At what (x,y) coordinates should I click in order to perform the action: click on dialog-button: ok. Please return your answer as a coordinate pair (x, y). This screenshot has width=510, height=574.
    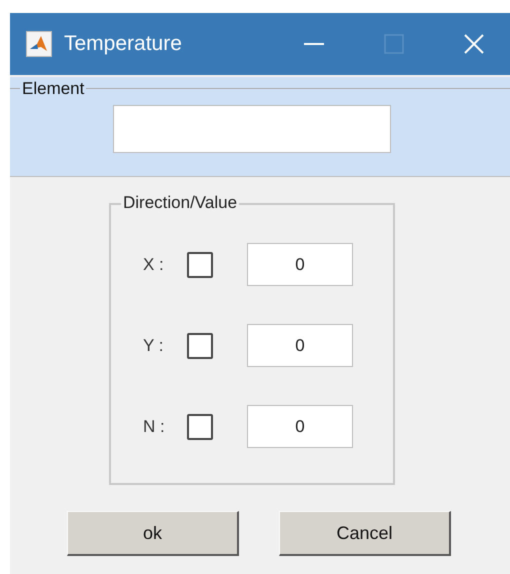
    Looking at the image, I should click on (153, 533).